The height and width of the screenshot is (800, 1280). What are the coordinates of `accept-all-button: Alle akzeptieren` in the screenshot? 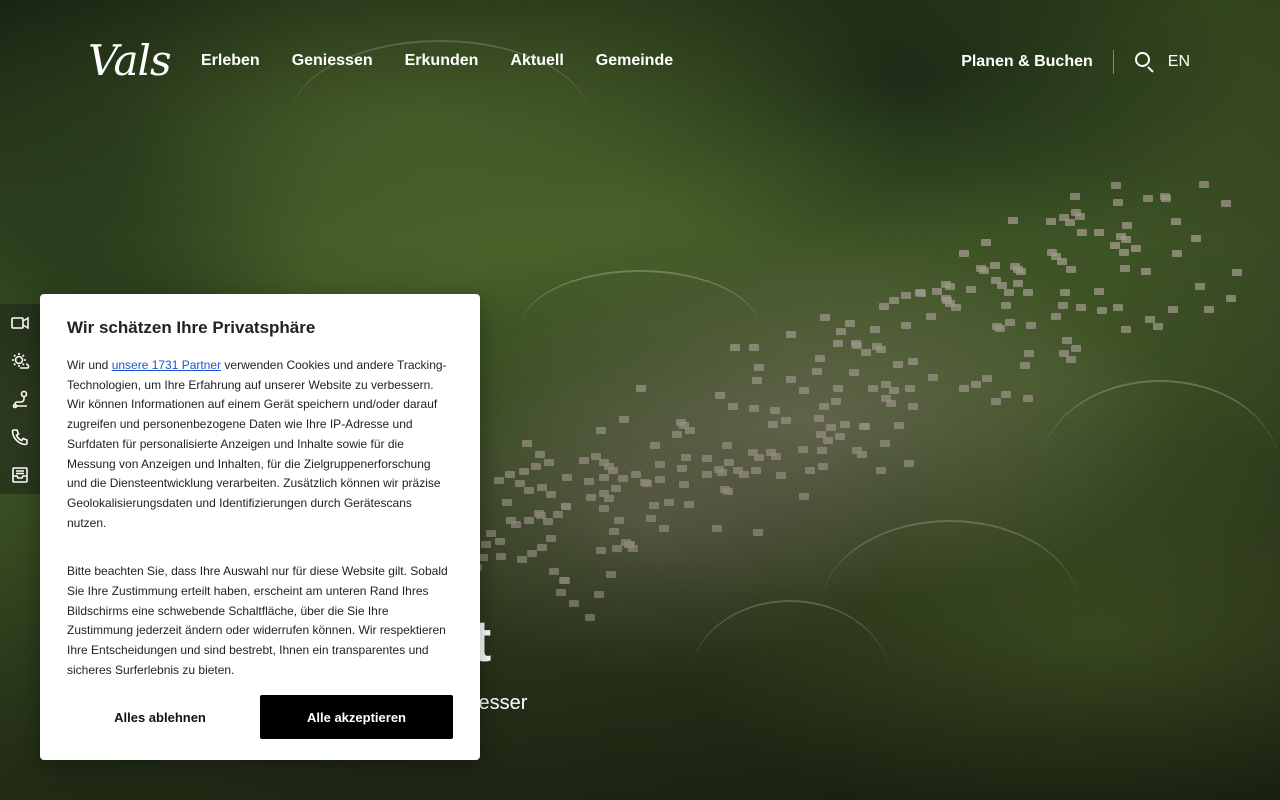 It's located at (356, 717).